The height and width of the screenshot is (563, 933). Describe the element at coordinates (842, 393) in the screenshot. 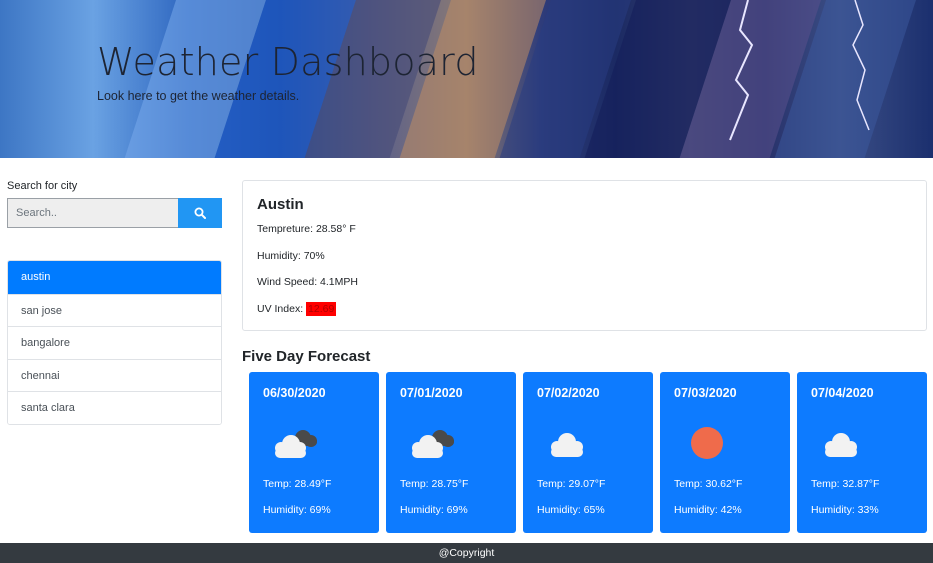

I see `forecast-date: 07/04/2020` at that location.